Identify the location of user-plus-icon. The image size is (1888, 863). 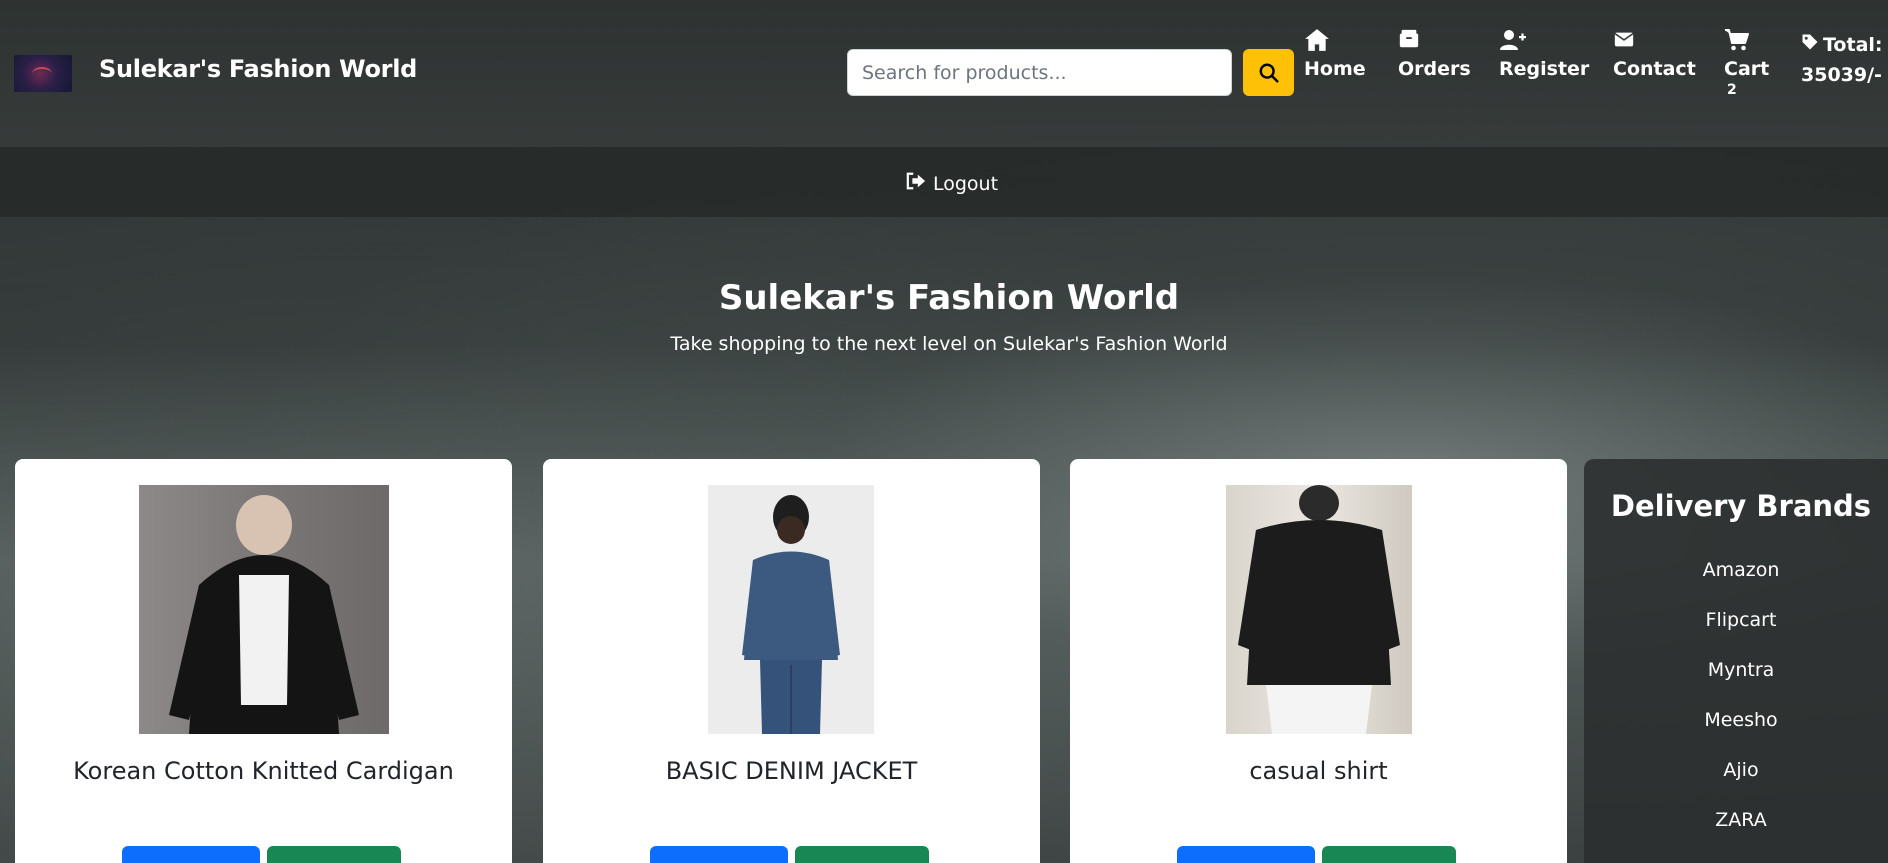
(1544, 41).